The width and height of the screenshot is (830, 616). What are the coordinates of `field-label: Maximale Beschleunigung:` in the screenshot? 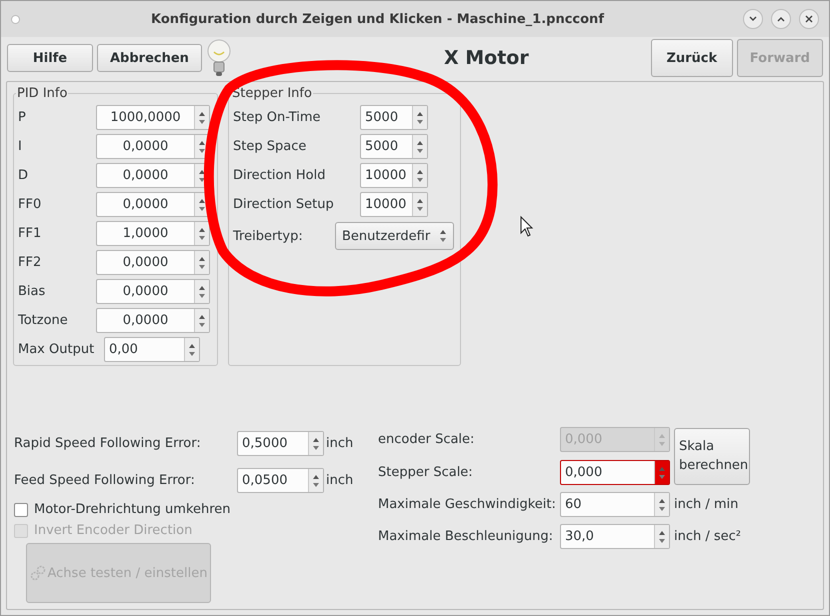 It's located at (466, 536).